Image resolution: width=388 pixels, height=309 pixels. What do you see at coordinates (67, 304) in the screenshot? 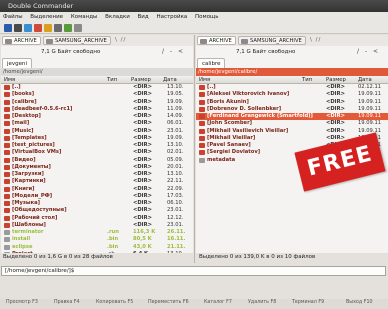
I see `f4-edit-button: Правка F4` at bounding box center [67, 304].